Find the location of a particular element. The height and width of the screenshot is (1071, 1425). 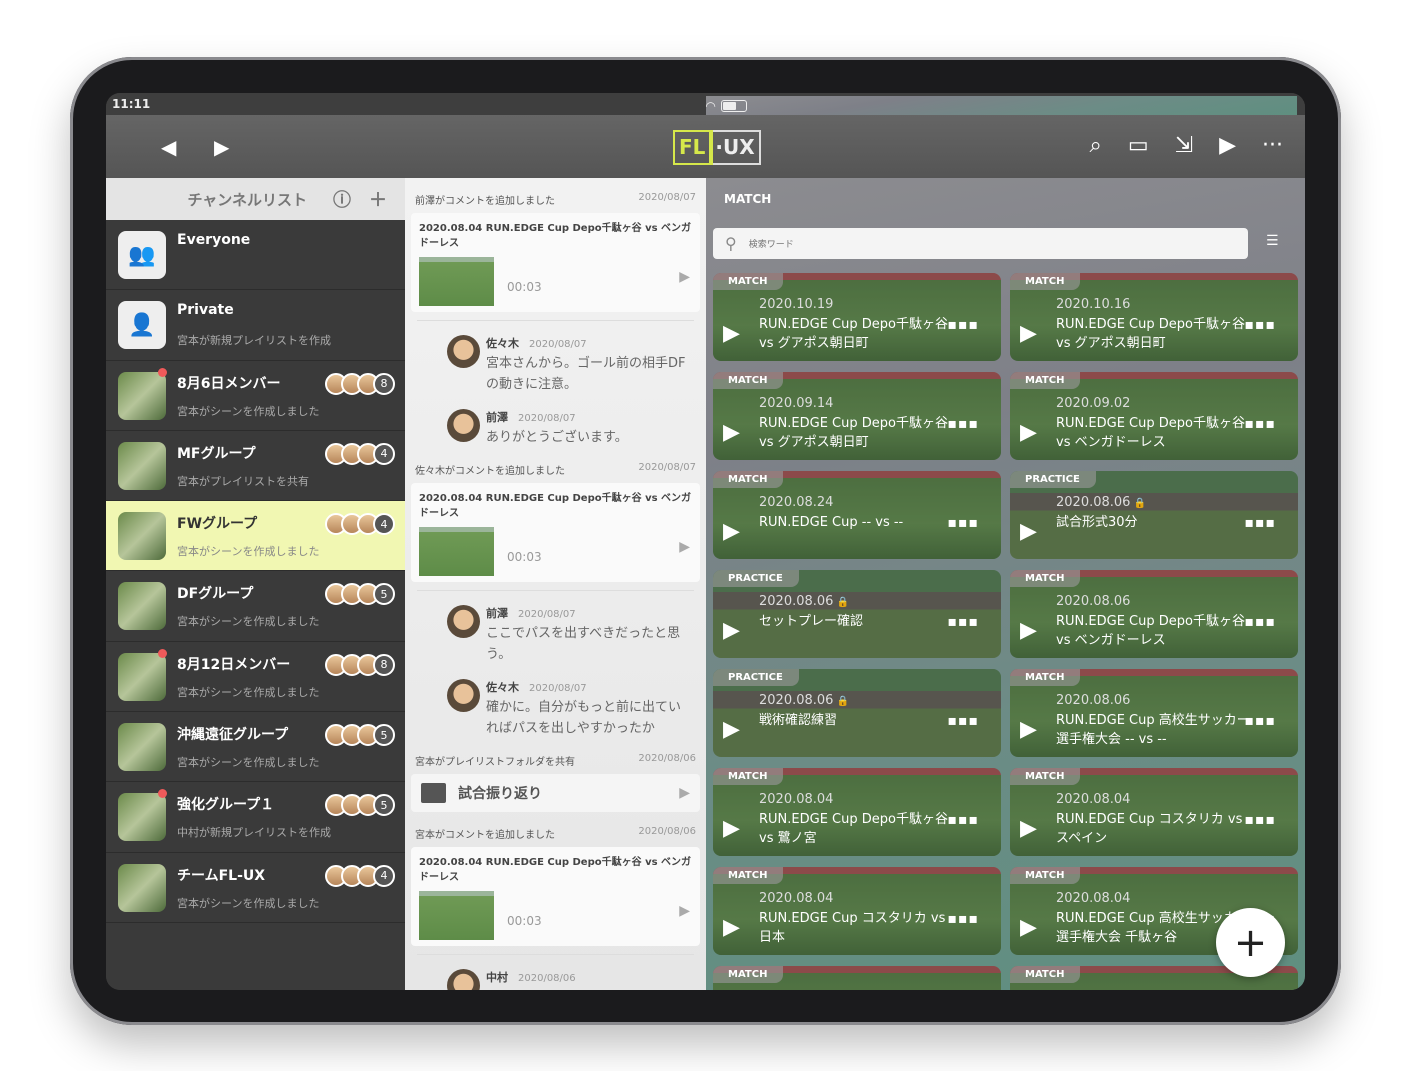

channel-list-header: チャンネルリスト ⓘ ＋ is located at coordinates (255, 199).